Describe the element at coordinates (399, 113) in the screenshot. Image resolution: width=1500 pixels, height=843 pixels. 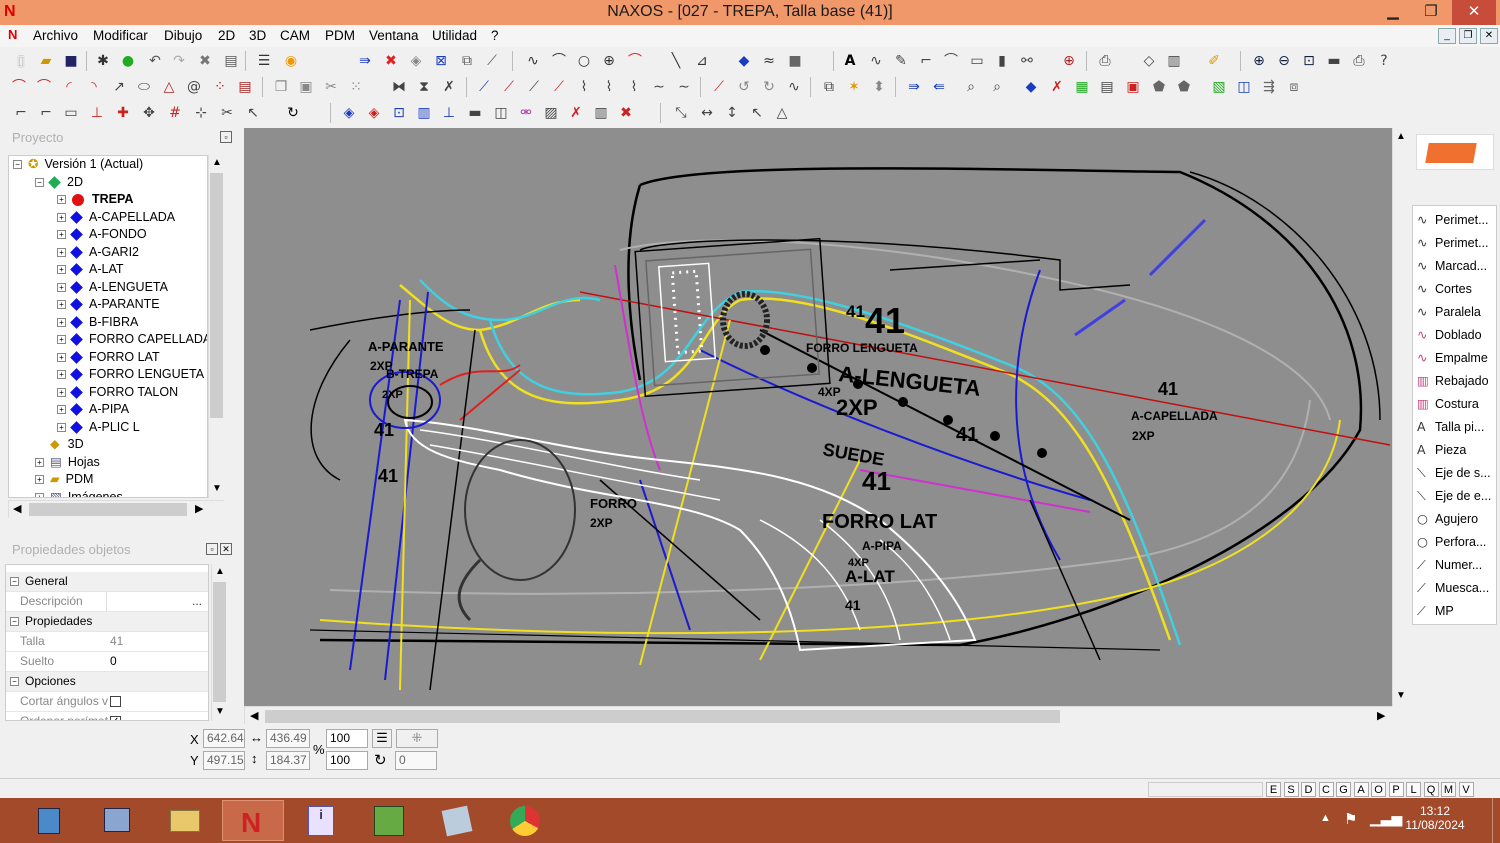
I see `window-arrow-icon: ⊡` at that location.